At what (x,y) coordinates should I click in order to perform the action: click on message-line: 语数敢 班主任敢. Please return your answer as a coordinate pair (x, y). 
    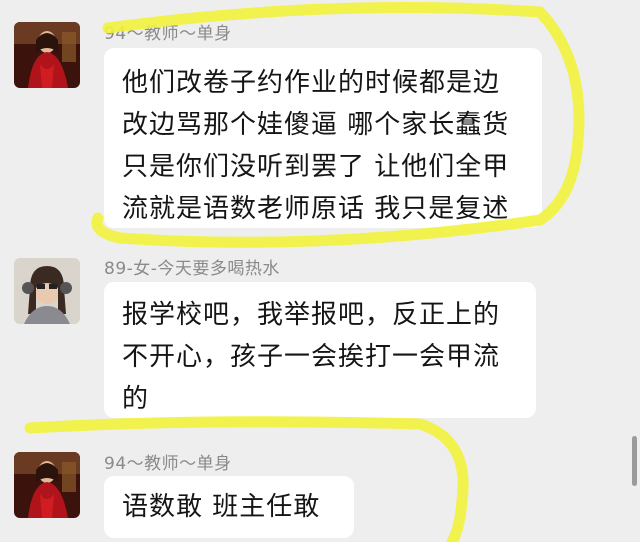
    Looking at the image, I should click on (221, 507).